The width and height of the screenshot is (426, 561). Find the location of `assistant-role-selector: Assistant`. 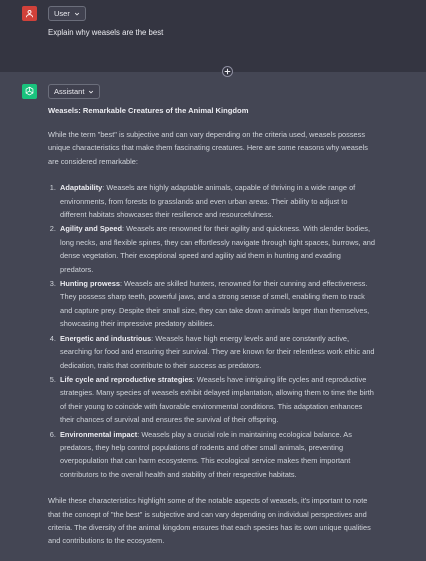

assistant-role-selector: Assistant is located at coordinates (74, 91).